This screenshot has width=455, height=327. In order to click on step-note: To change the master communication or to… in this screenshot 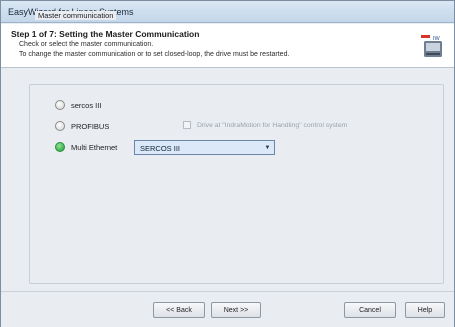, I will do `click(154, 54)`.